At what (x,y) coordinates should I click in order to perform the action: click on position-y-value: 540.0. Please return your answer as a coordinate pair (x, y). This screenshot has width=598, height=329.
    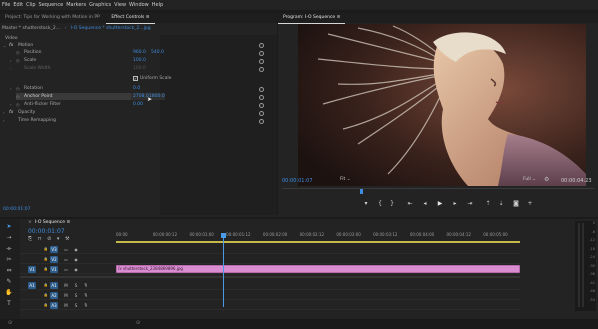
    Looking at the image, I should click on (157, 52).